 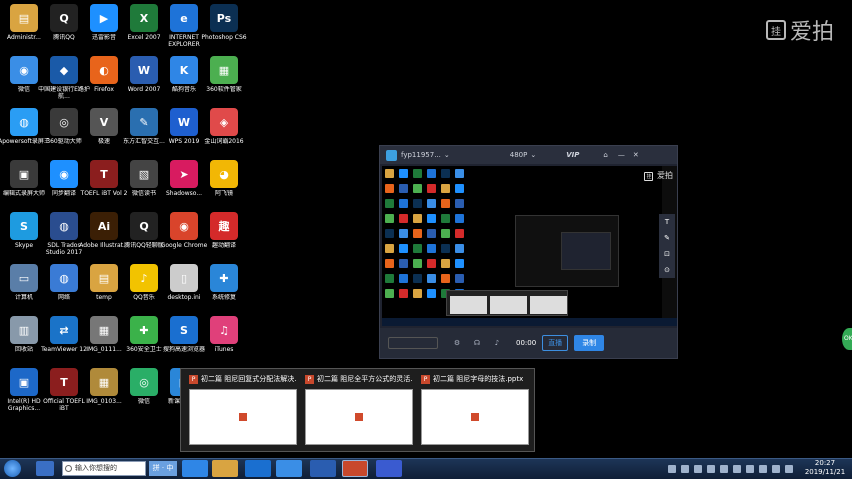 I want to click on app-icon: ◐, so click(x=104, y=70).